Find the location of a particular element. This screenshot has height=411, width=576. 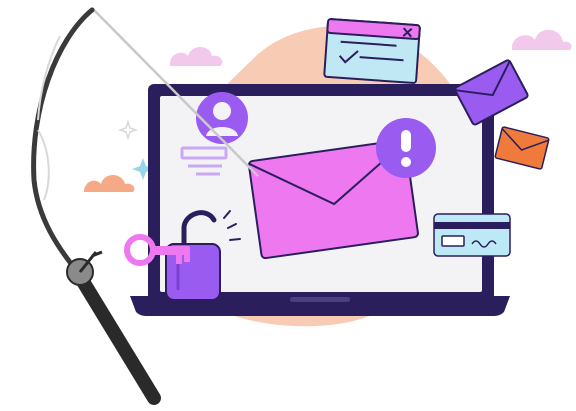

envelope-icon is located at coordinates (522, 148).